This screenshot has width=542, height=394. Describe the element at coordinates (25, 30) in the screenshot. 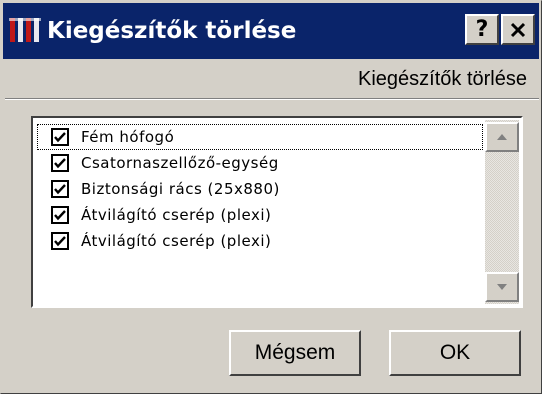

I see `app-icon` at that location.